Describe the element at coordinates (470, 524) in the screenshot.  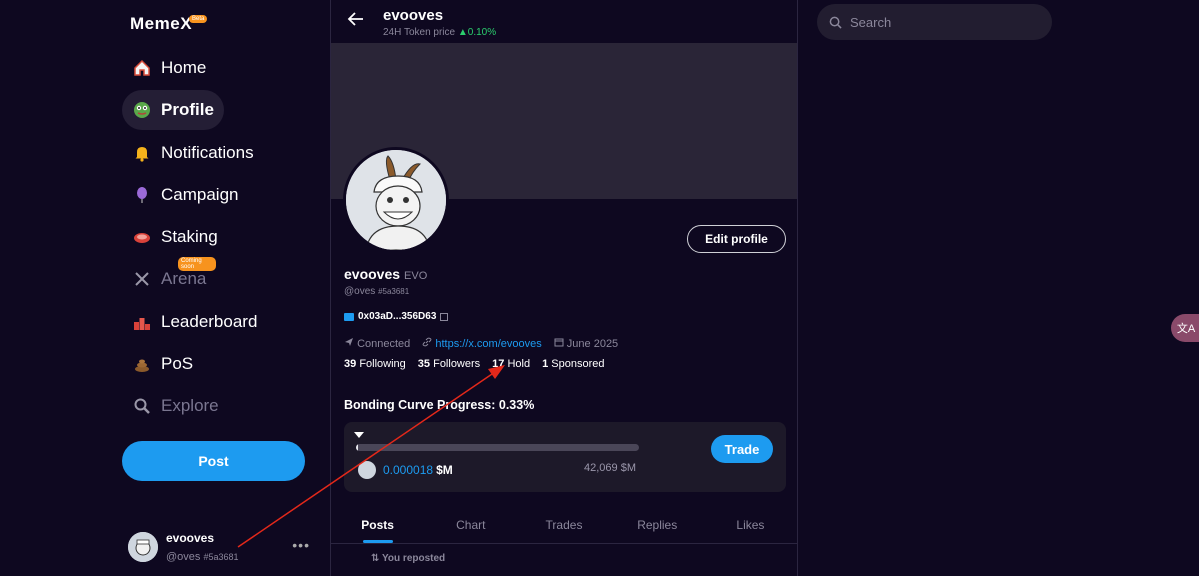
I see `tab-chart: Chart` at that location.